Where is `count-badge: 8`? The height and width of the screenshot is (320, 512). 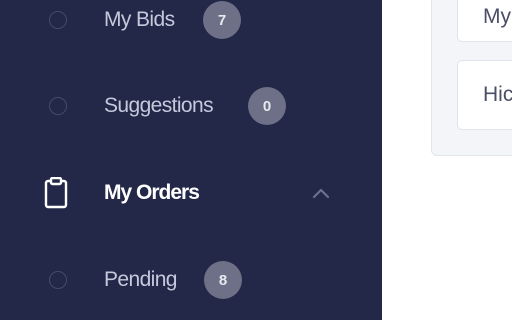
count-badge: 8 is located at coordinates (223, 280).